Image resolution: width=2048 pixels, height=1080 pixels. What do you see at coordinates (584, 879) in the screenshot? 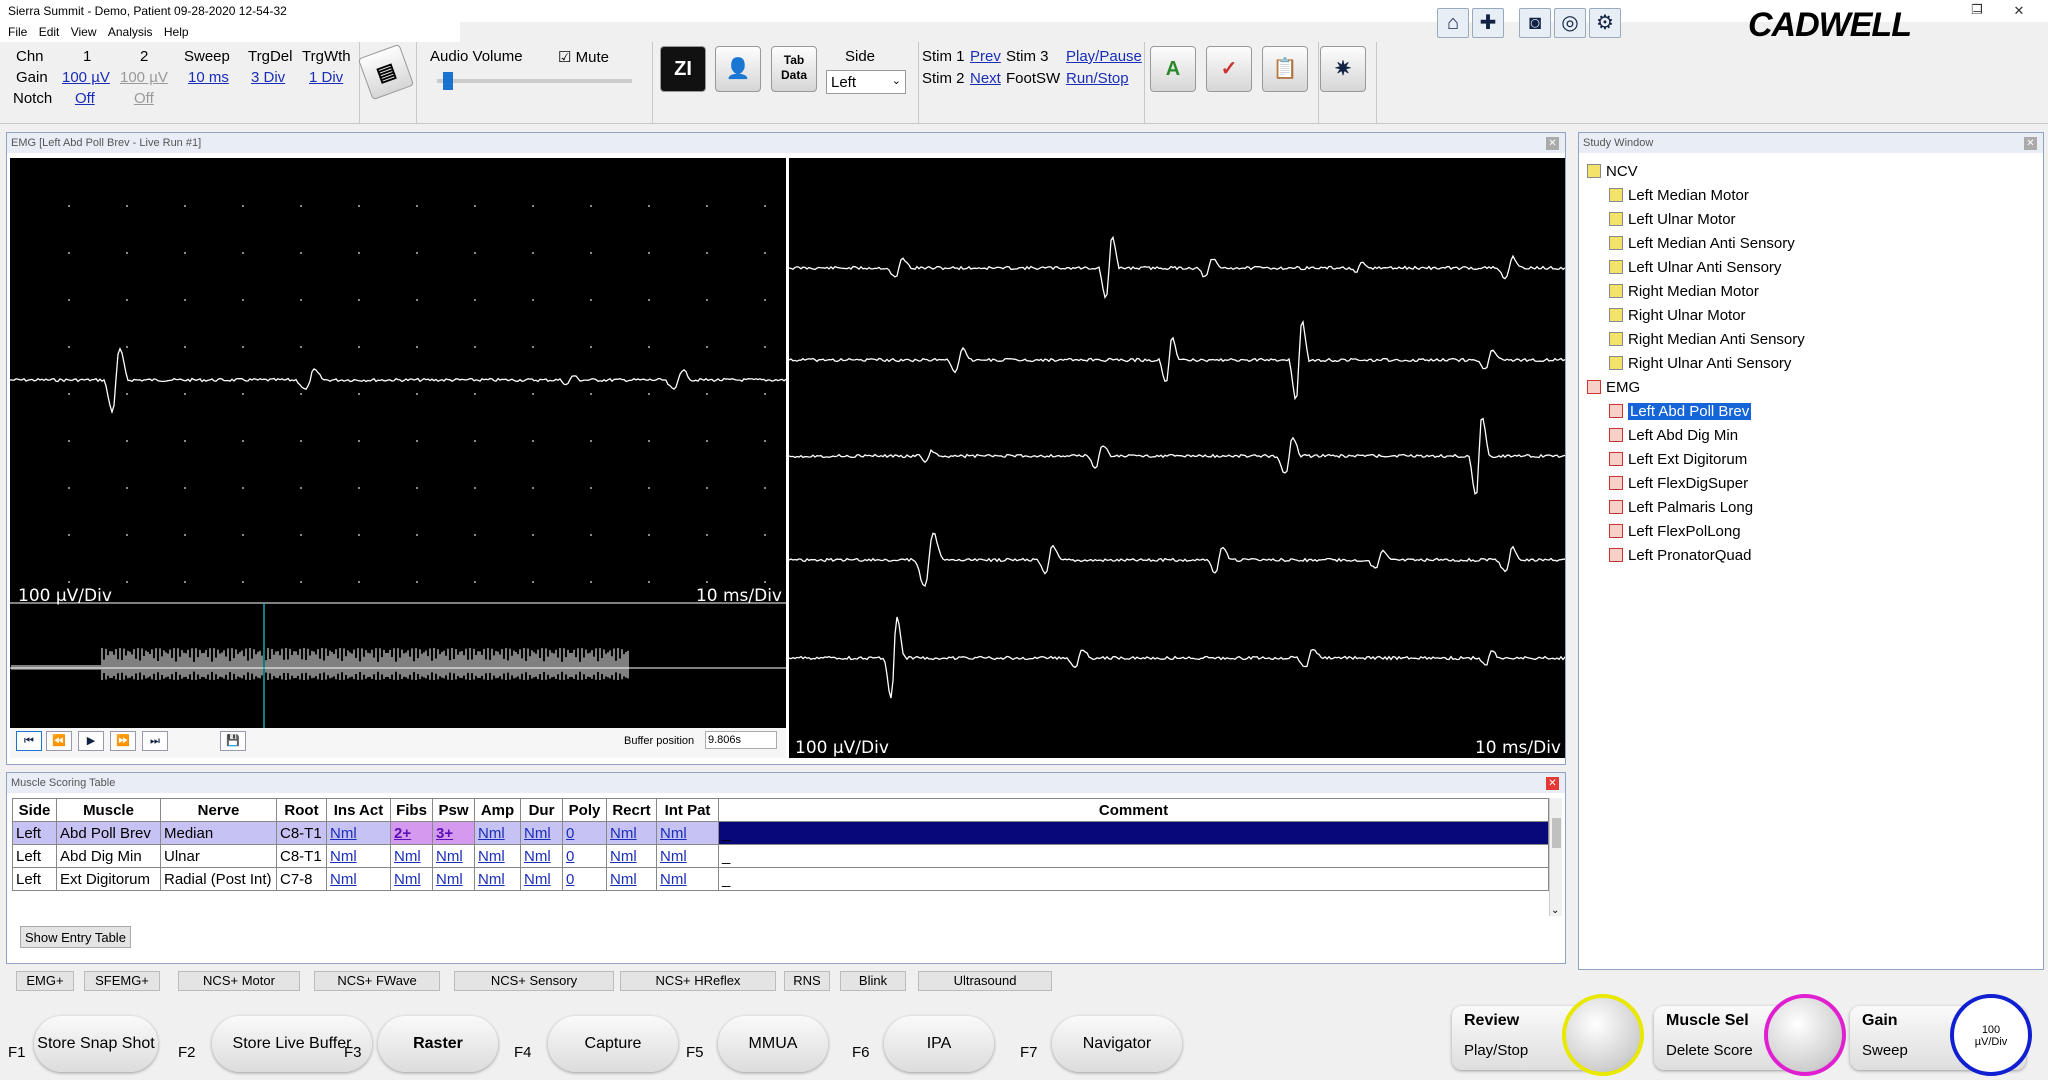
I see `table-cell: 0` at bounding box center [584, 879].